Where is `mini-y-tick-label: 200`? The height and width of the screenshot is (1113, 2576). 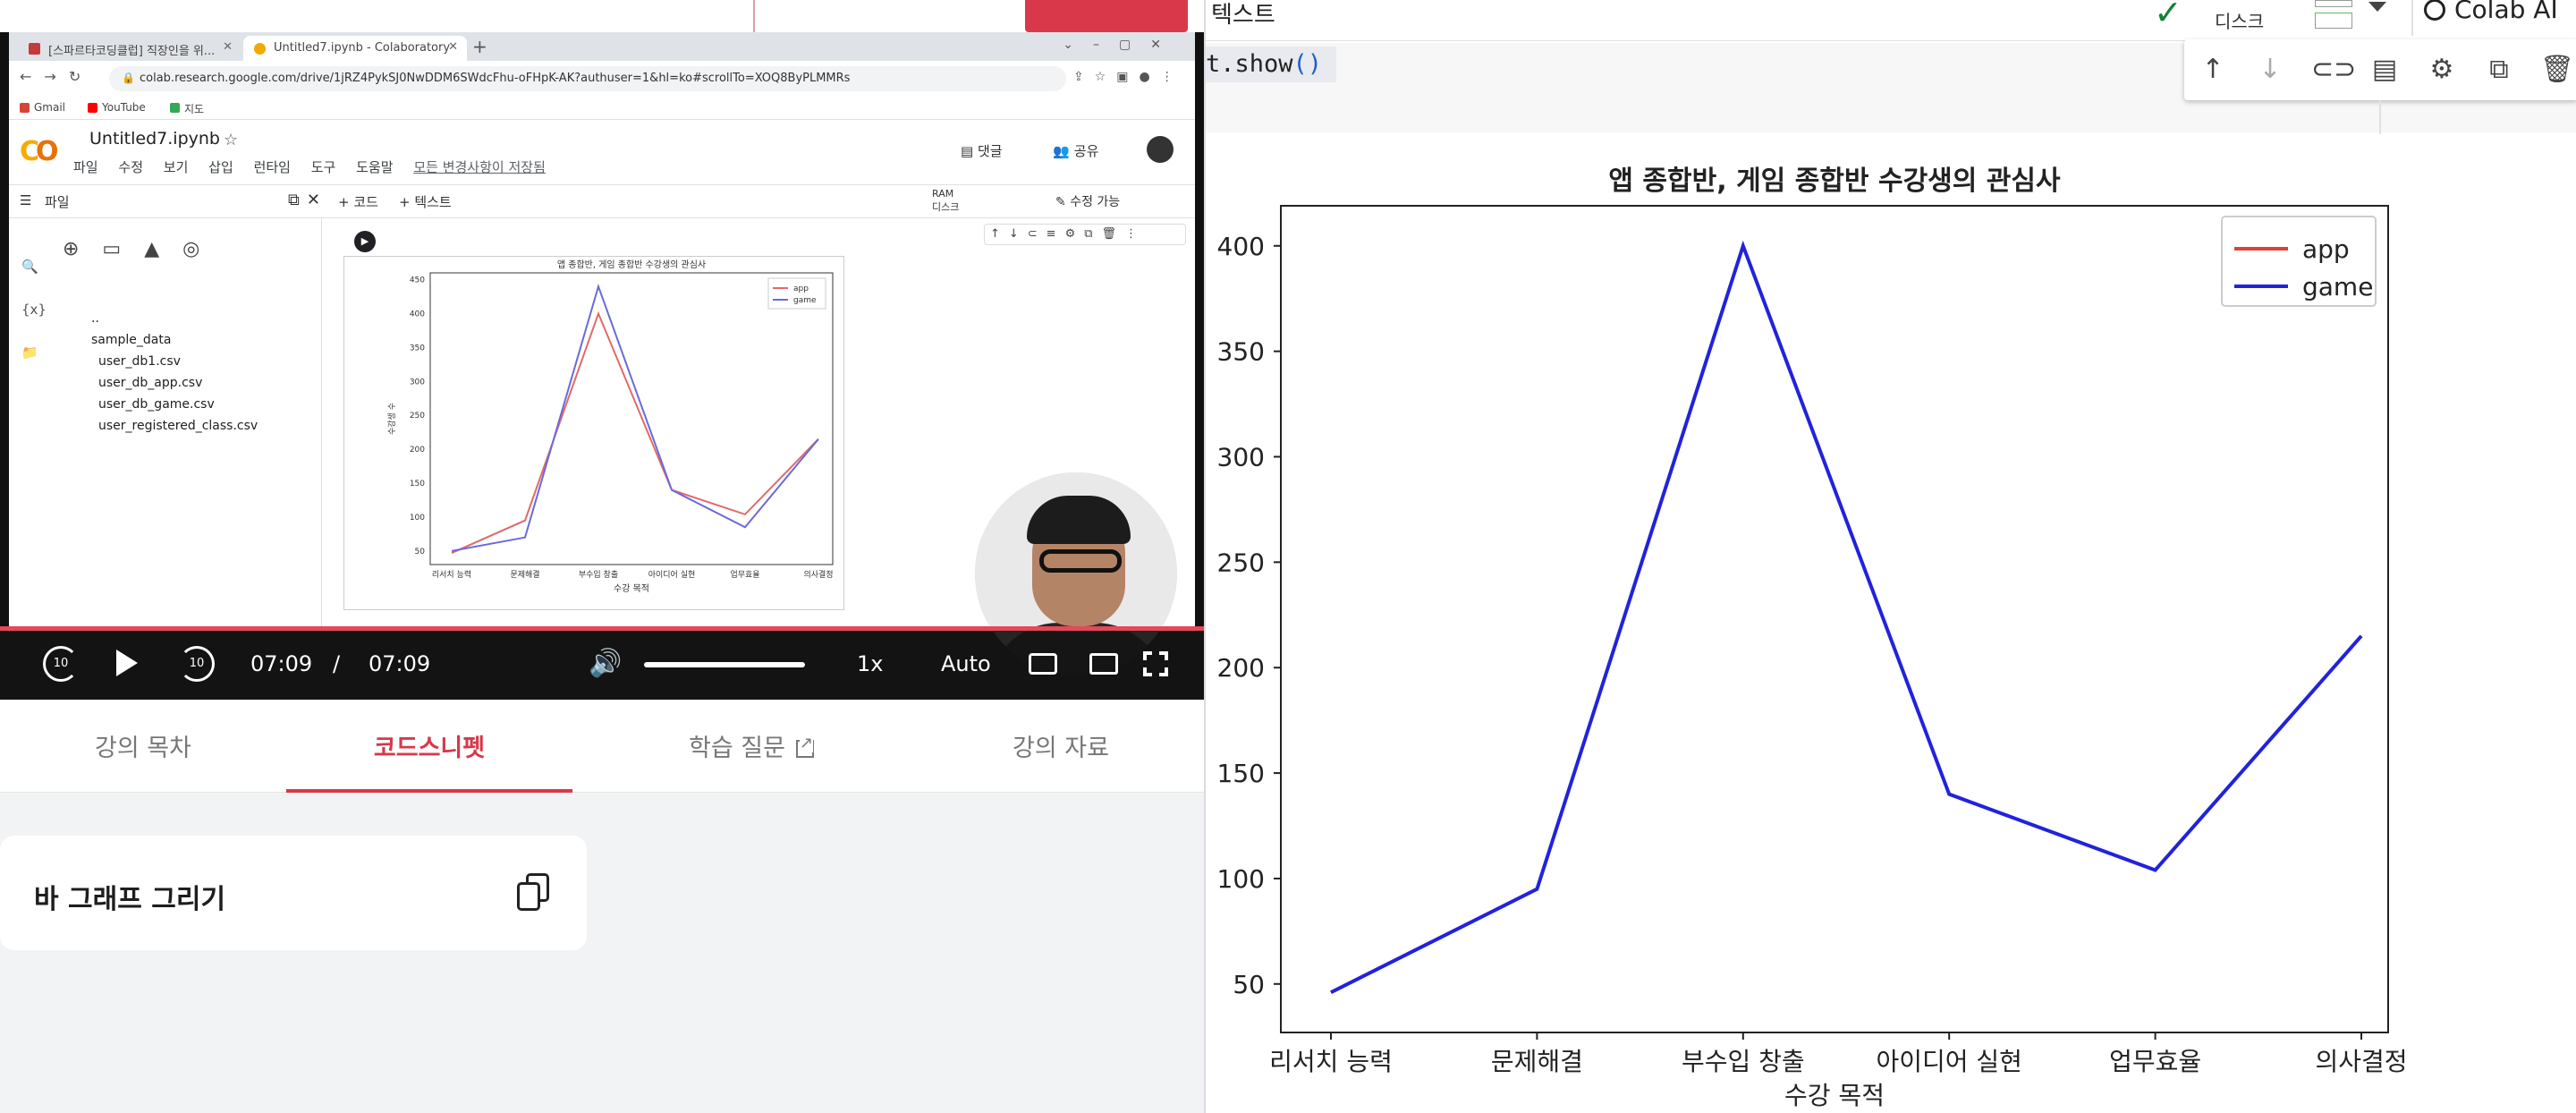
mini-y-tick-label: 200 is located at coordinates (417, 450).